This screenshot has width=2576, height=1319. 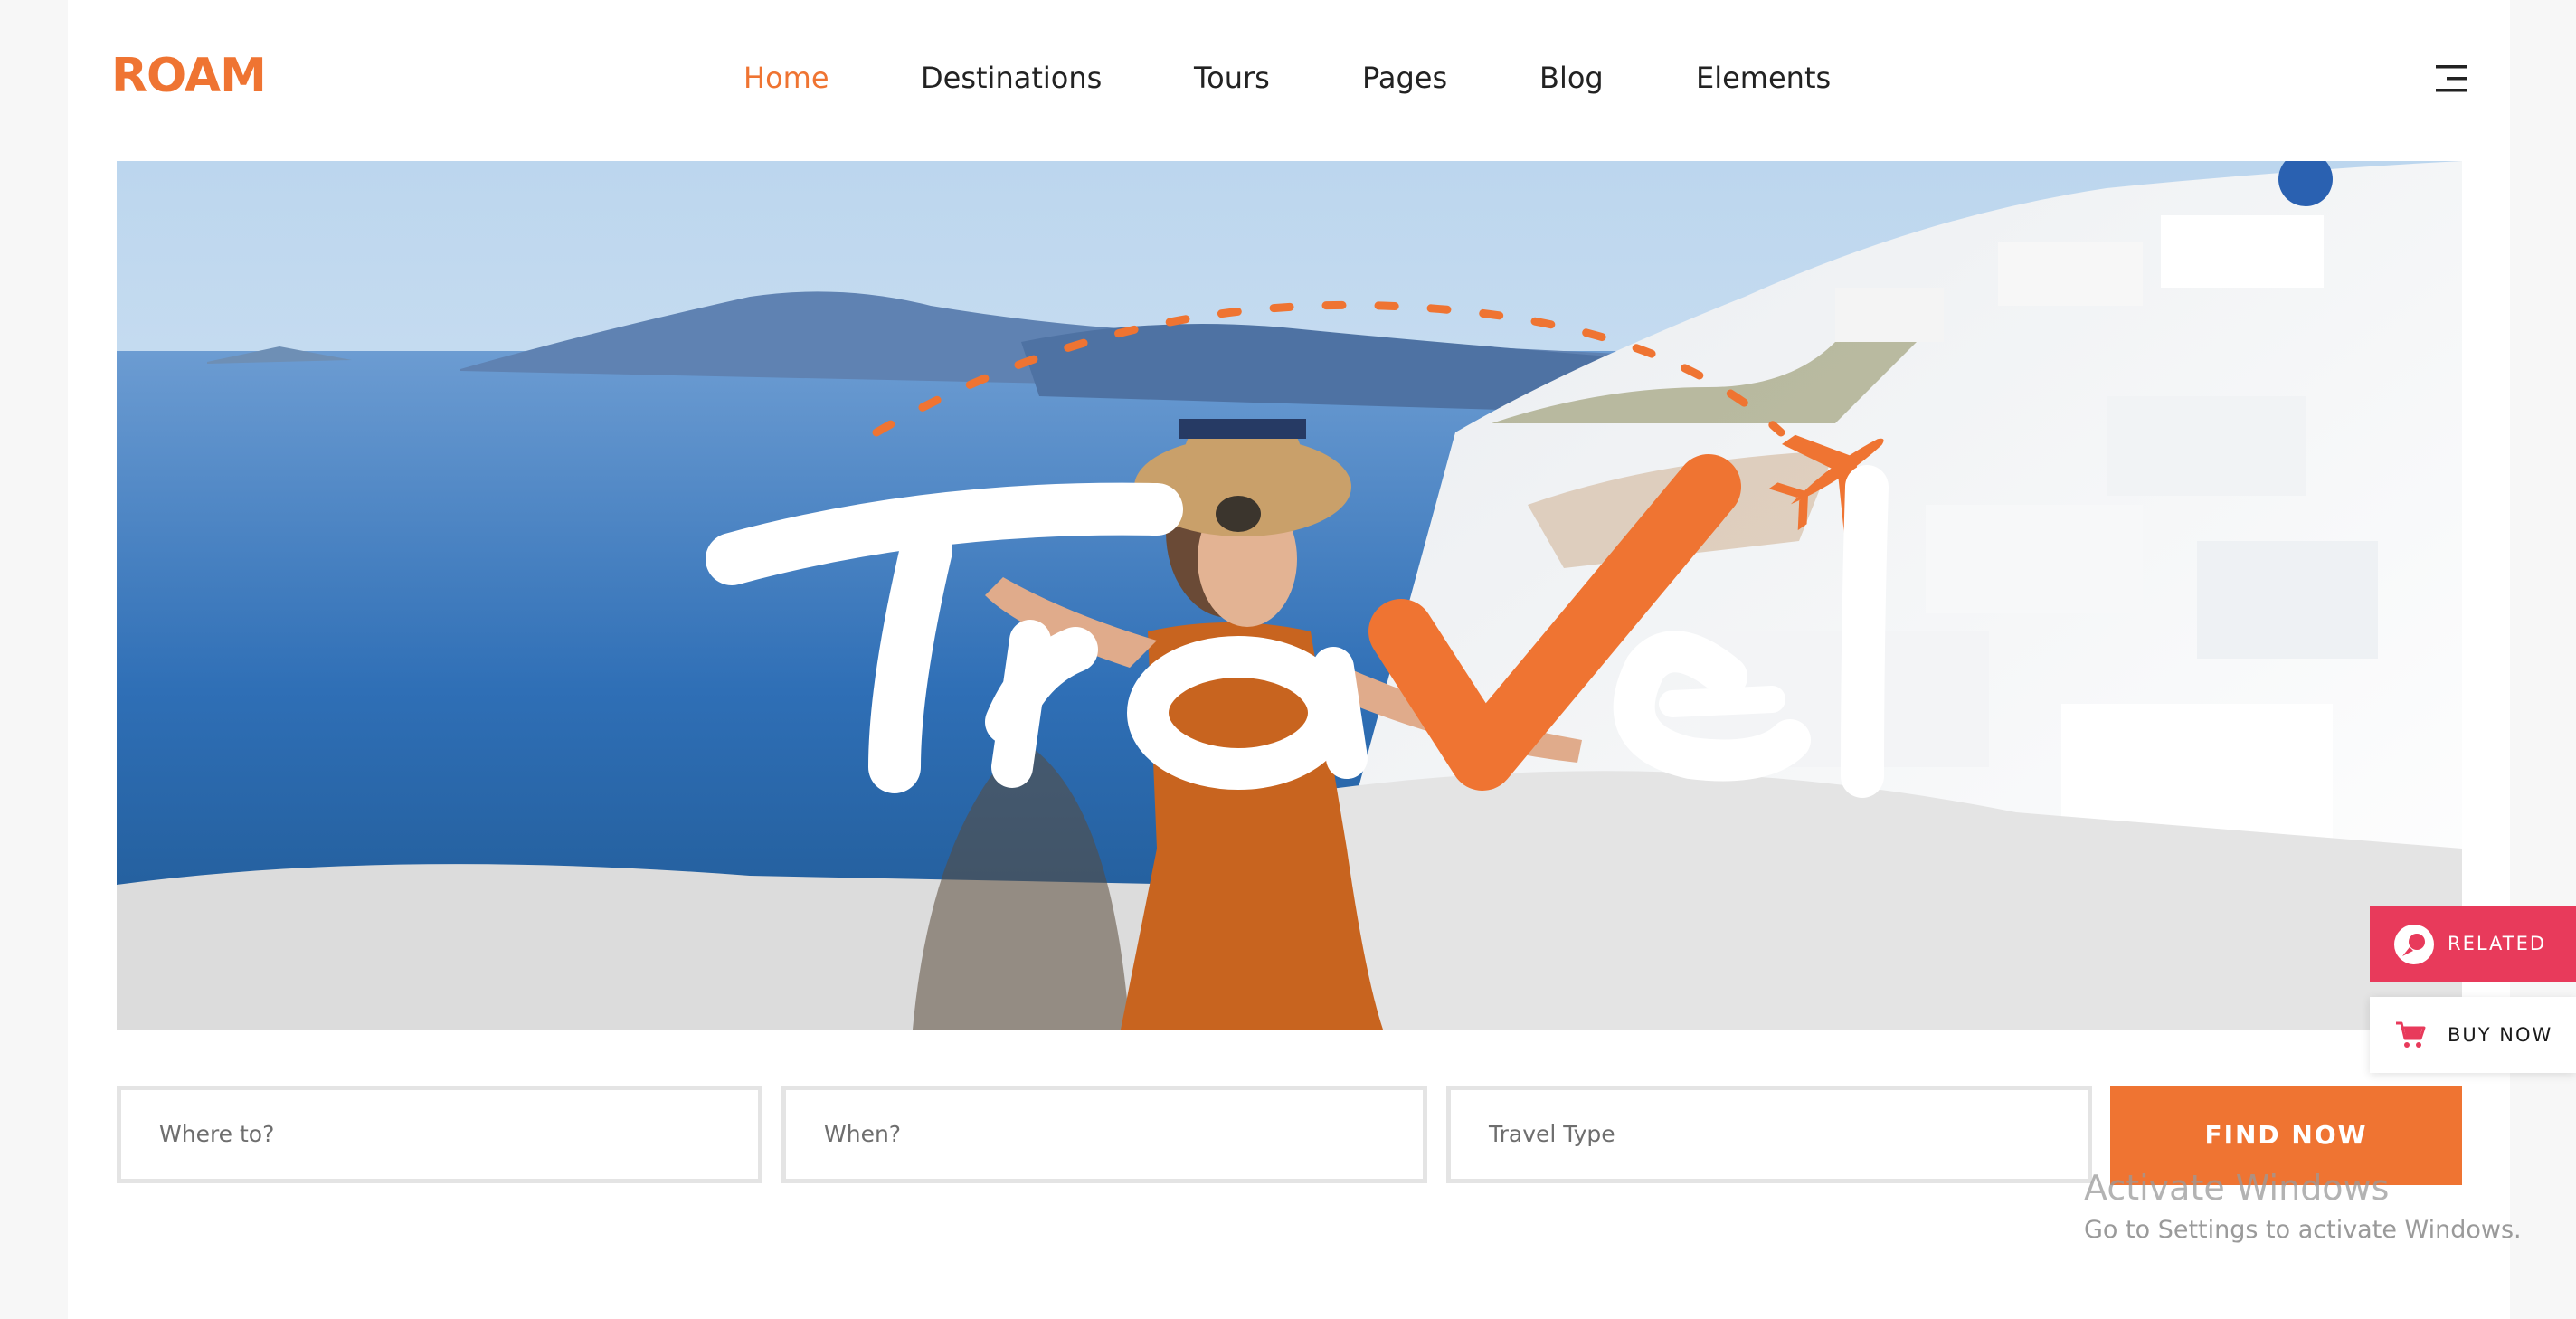 I want to click on date-input: When?, so click(x=1104, y=1134).